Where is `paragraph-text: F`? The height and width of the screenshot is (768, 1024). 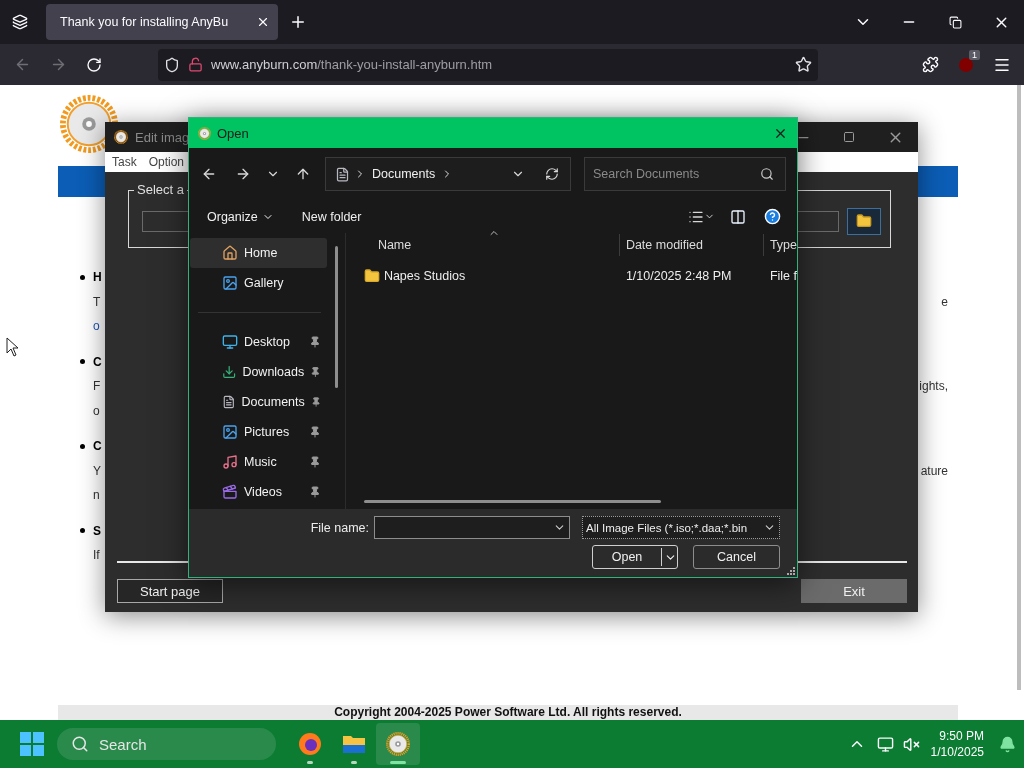
paragraph-text: F is located at coordinates (97, 386).